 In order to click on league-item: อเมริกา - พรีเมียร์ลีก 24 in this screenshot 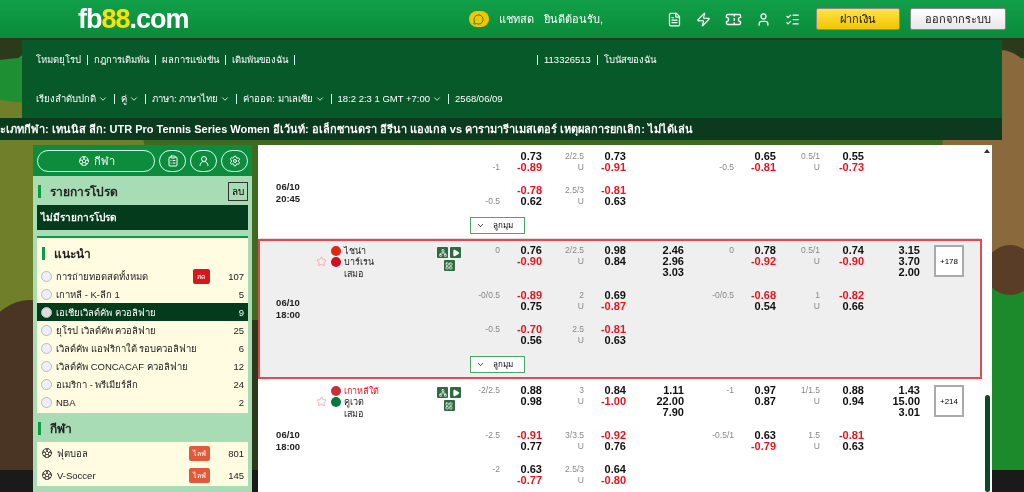, I will do `click(142, 384)`.